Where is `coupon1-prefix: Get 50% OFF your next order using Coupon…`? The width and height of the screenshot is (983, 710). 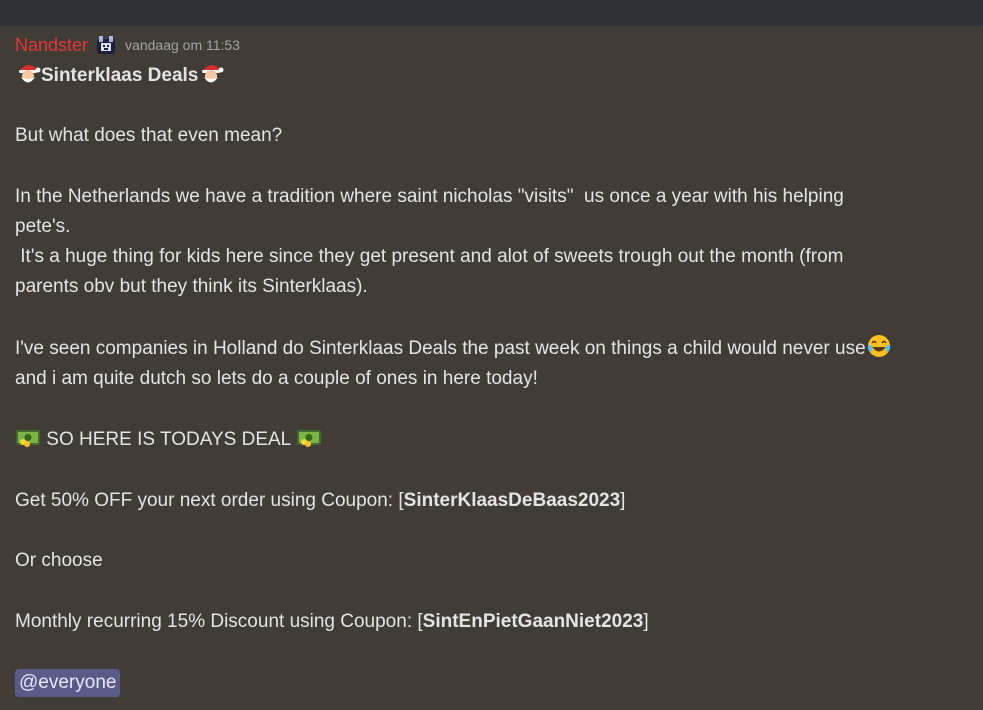 coupon1-prefix: Get 50% OFF your next order using Coupon… is located at coordinates (209, 500).